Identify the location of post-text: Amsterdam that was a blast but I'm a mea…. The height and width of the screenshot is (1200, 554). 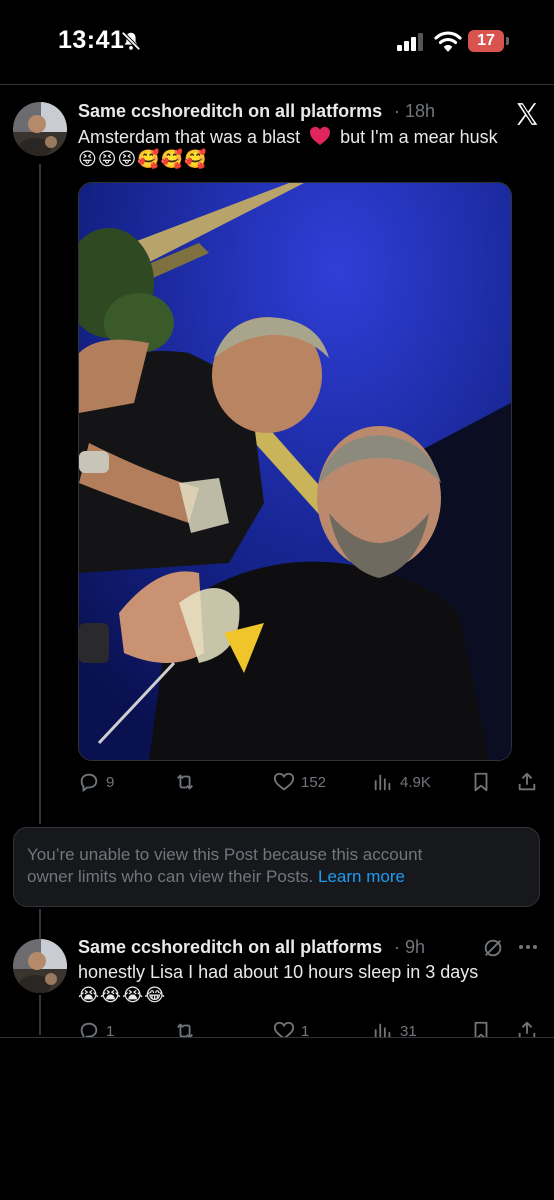
(288, 137).